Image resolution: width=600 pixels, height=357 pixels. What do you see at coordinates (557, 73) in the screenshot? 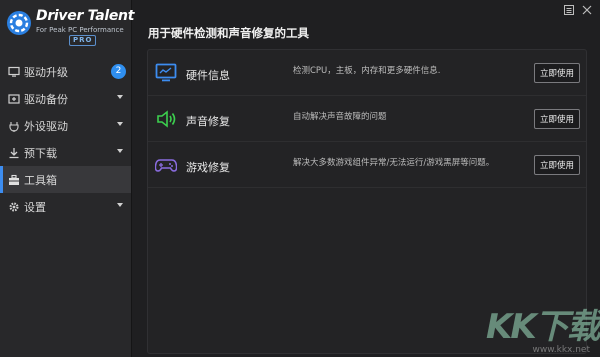
I see `use-now-button-hardware: 立即使用` at bounding box center [557, 73].